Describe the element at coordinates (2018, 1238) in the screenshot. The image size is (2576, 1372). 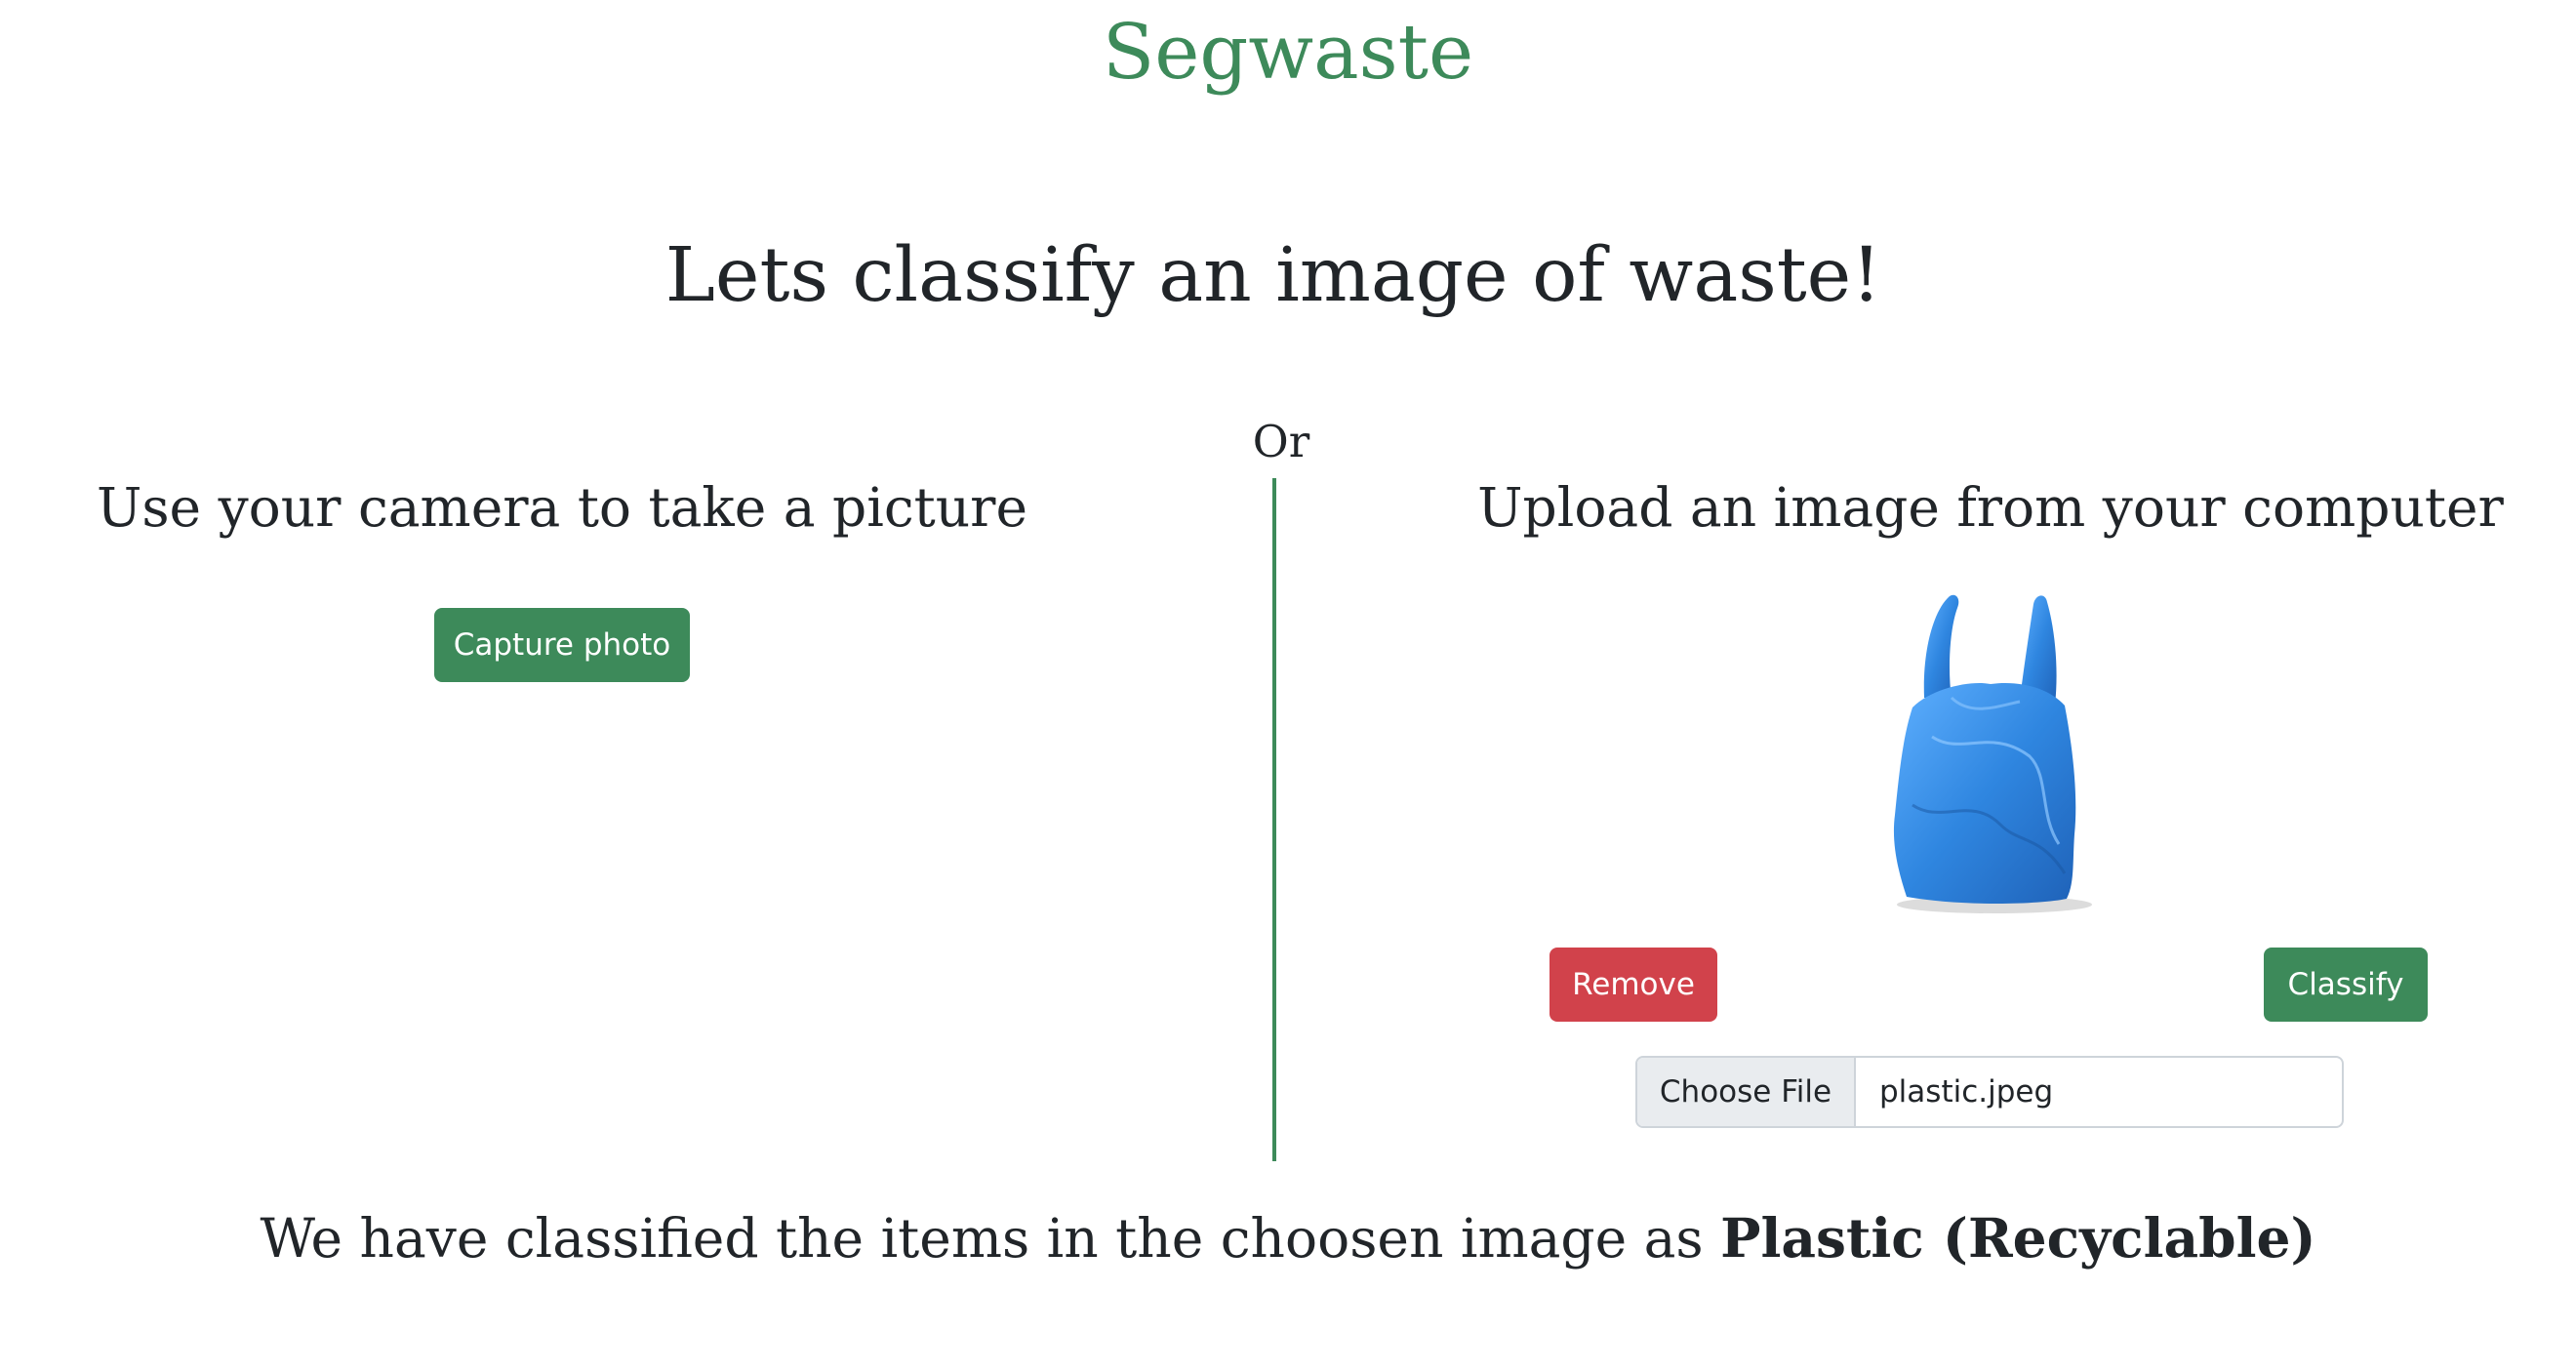
I see `result-label: Plastic (Recyclable)` at that location.